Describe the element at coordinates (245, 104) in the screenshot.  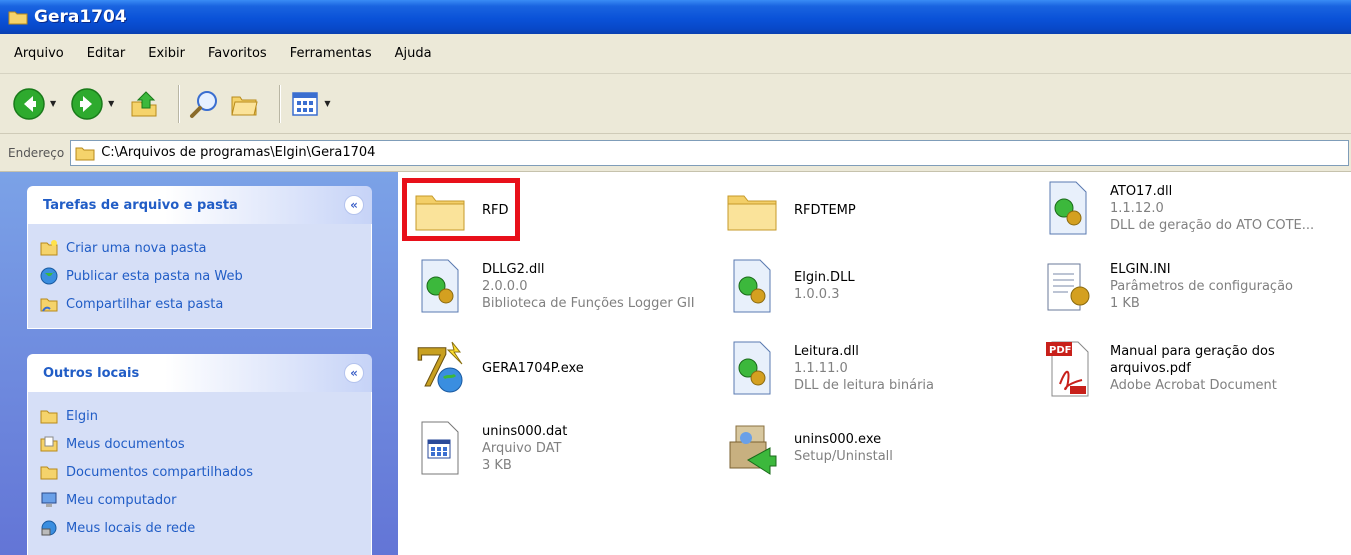
I see `folders-button` at that location.